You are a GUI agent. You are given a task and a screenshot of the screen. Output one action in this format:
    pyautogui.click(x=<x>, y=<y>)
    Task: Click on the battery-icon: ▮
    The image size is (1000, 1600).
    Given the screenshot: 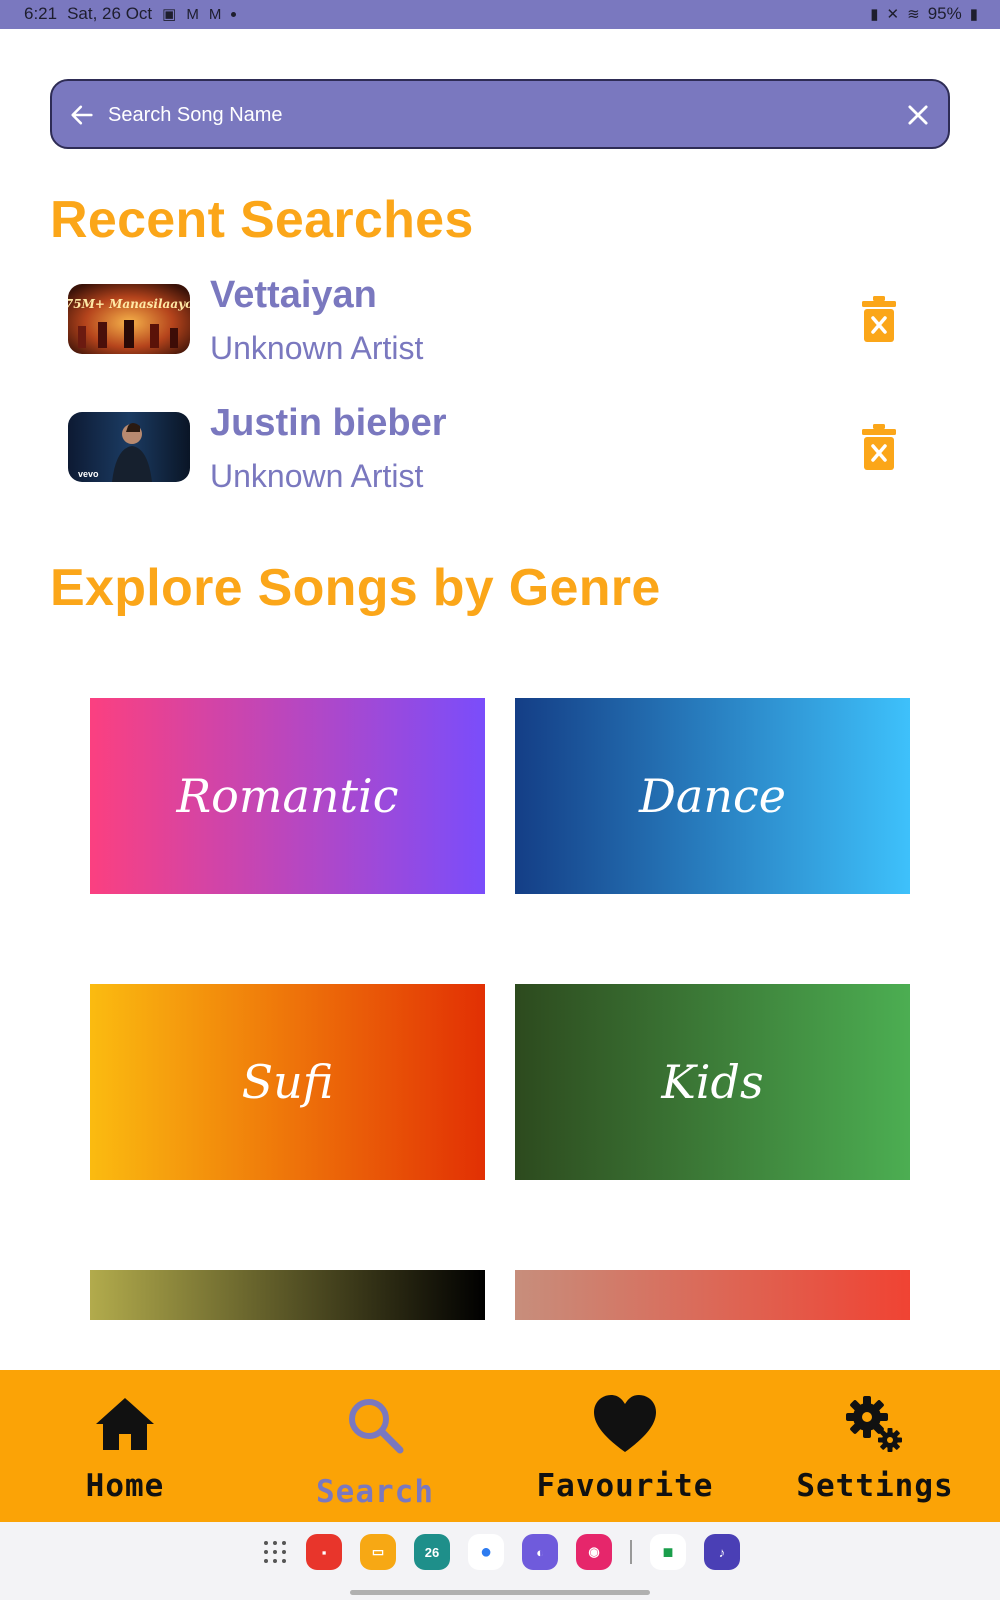 What is the action you would take?
    pyautogui.click(x=973, y=14)
    